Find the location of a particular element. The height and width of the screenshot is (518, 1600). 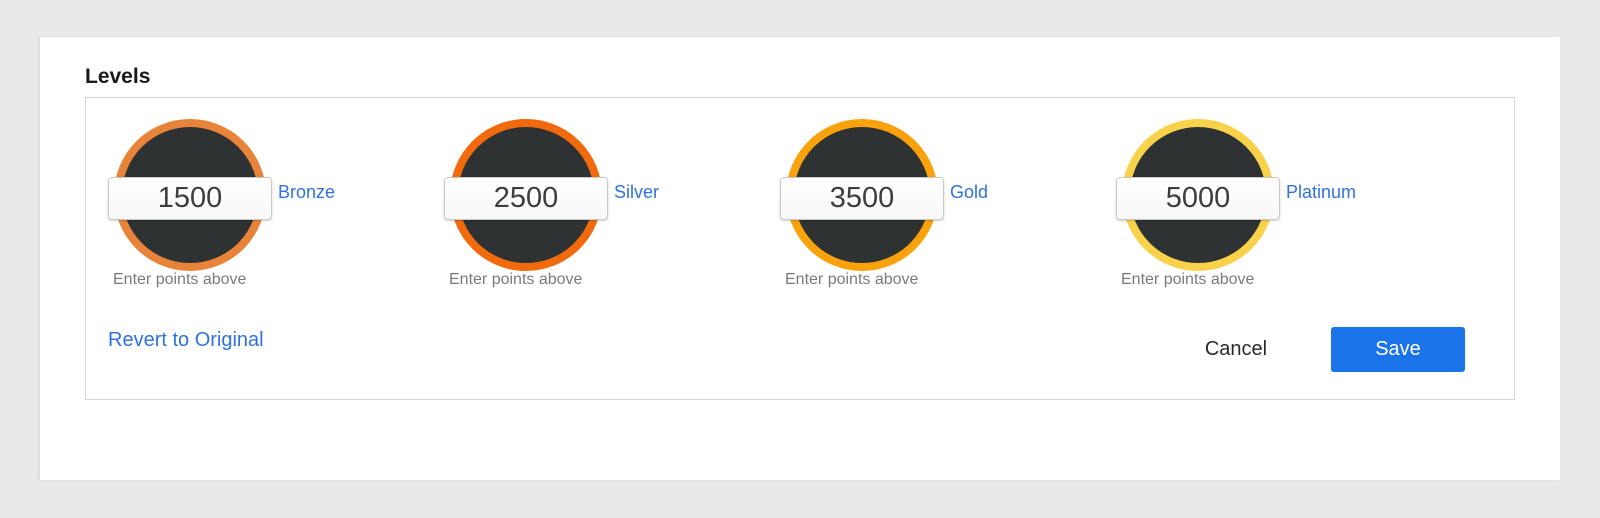

level-gold: Gold Enter points above is located at coordinates (945, 209).